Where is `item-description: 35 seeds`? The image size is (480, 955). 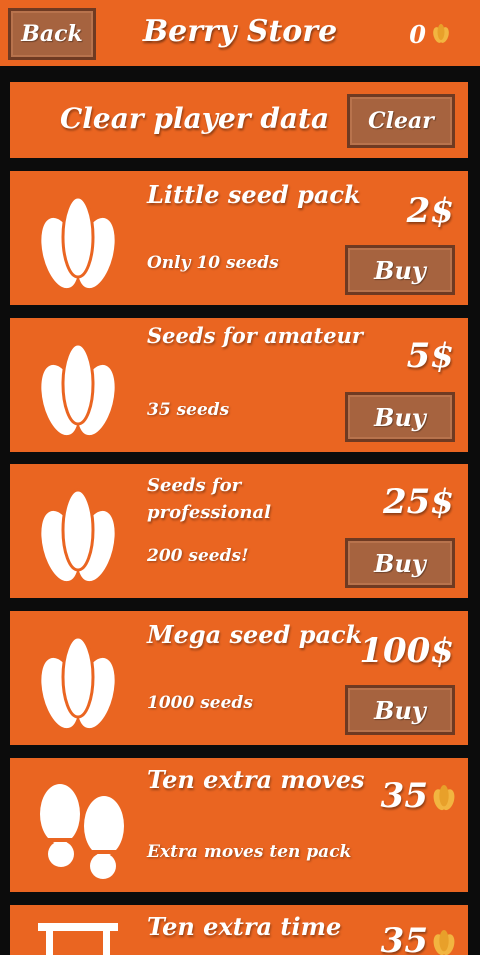
item-description: 35 seeds is located at coordinates (188, 410).